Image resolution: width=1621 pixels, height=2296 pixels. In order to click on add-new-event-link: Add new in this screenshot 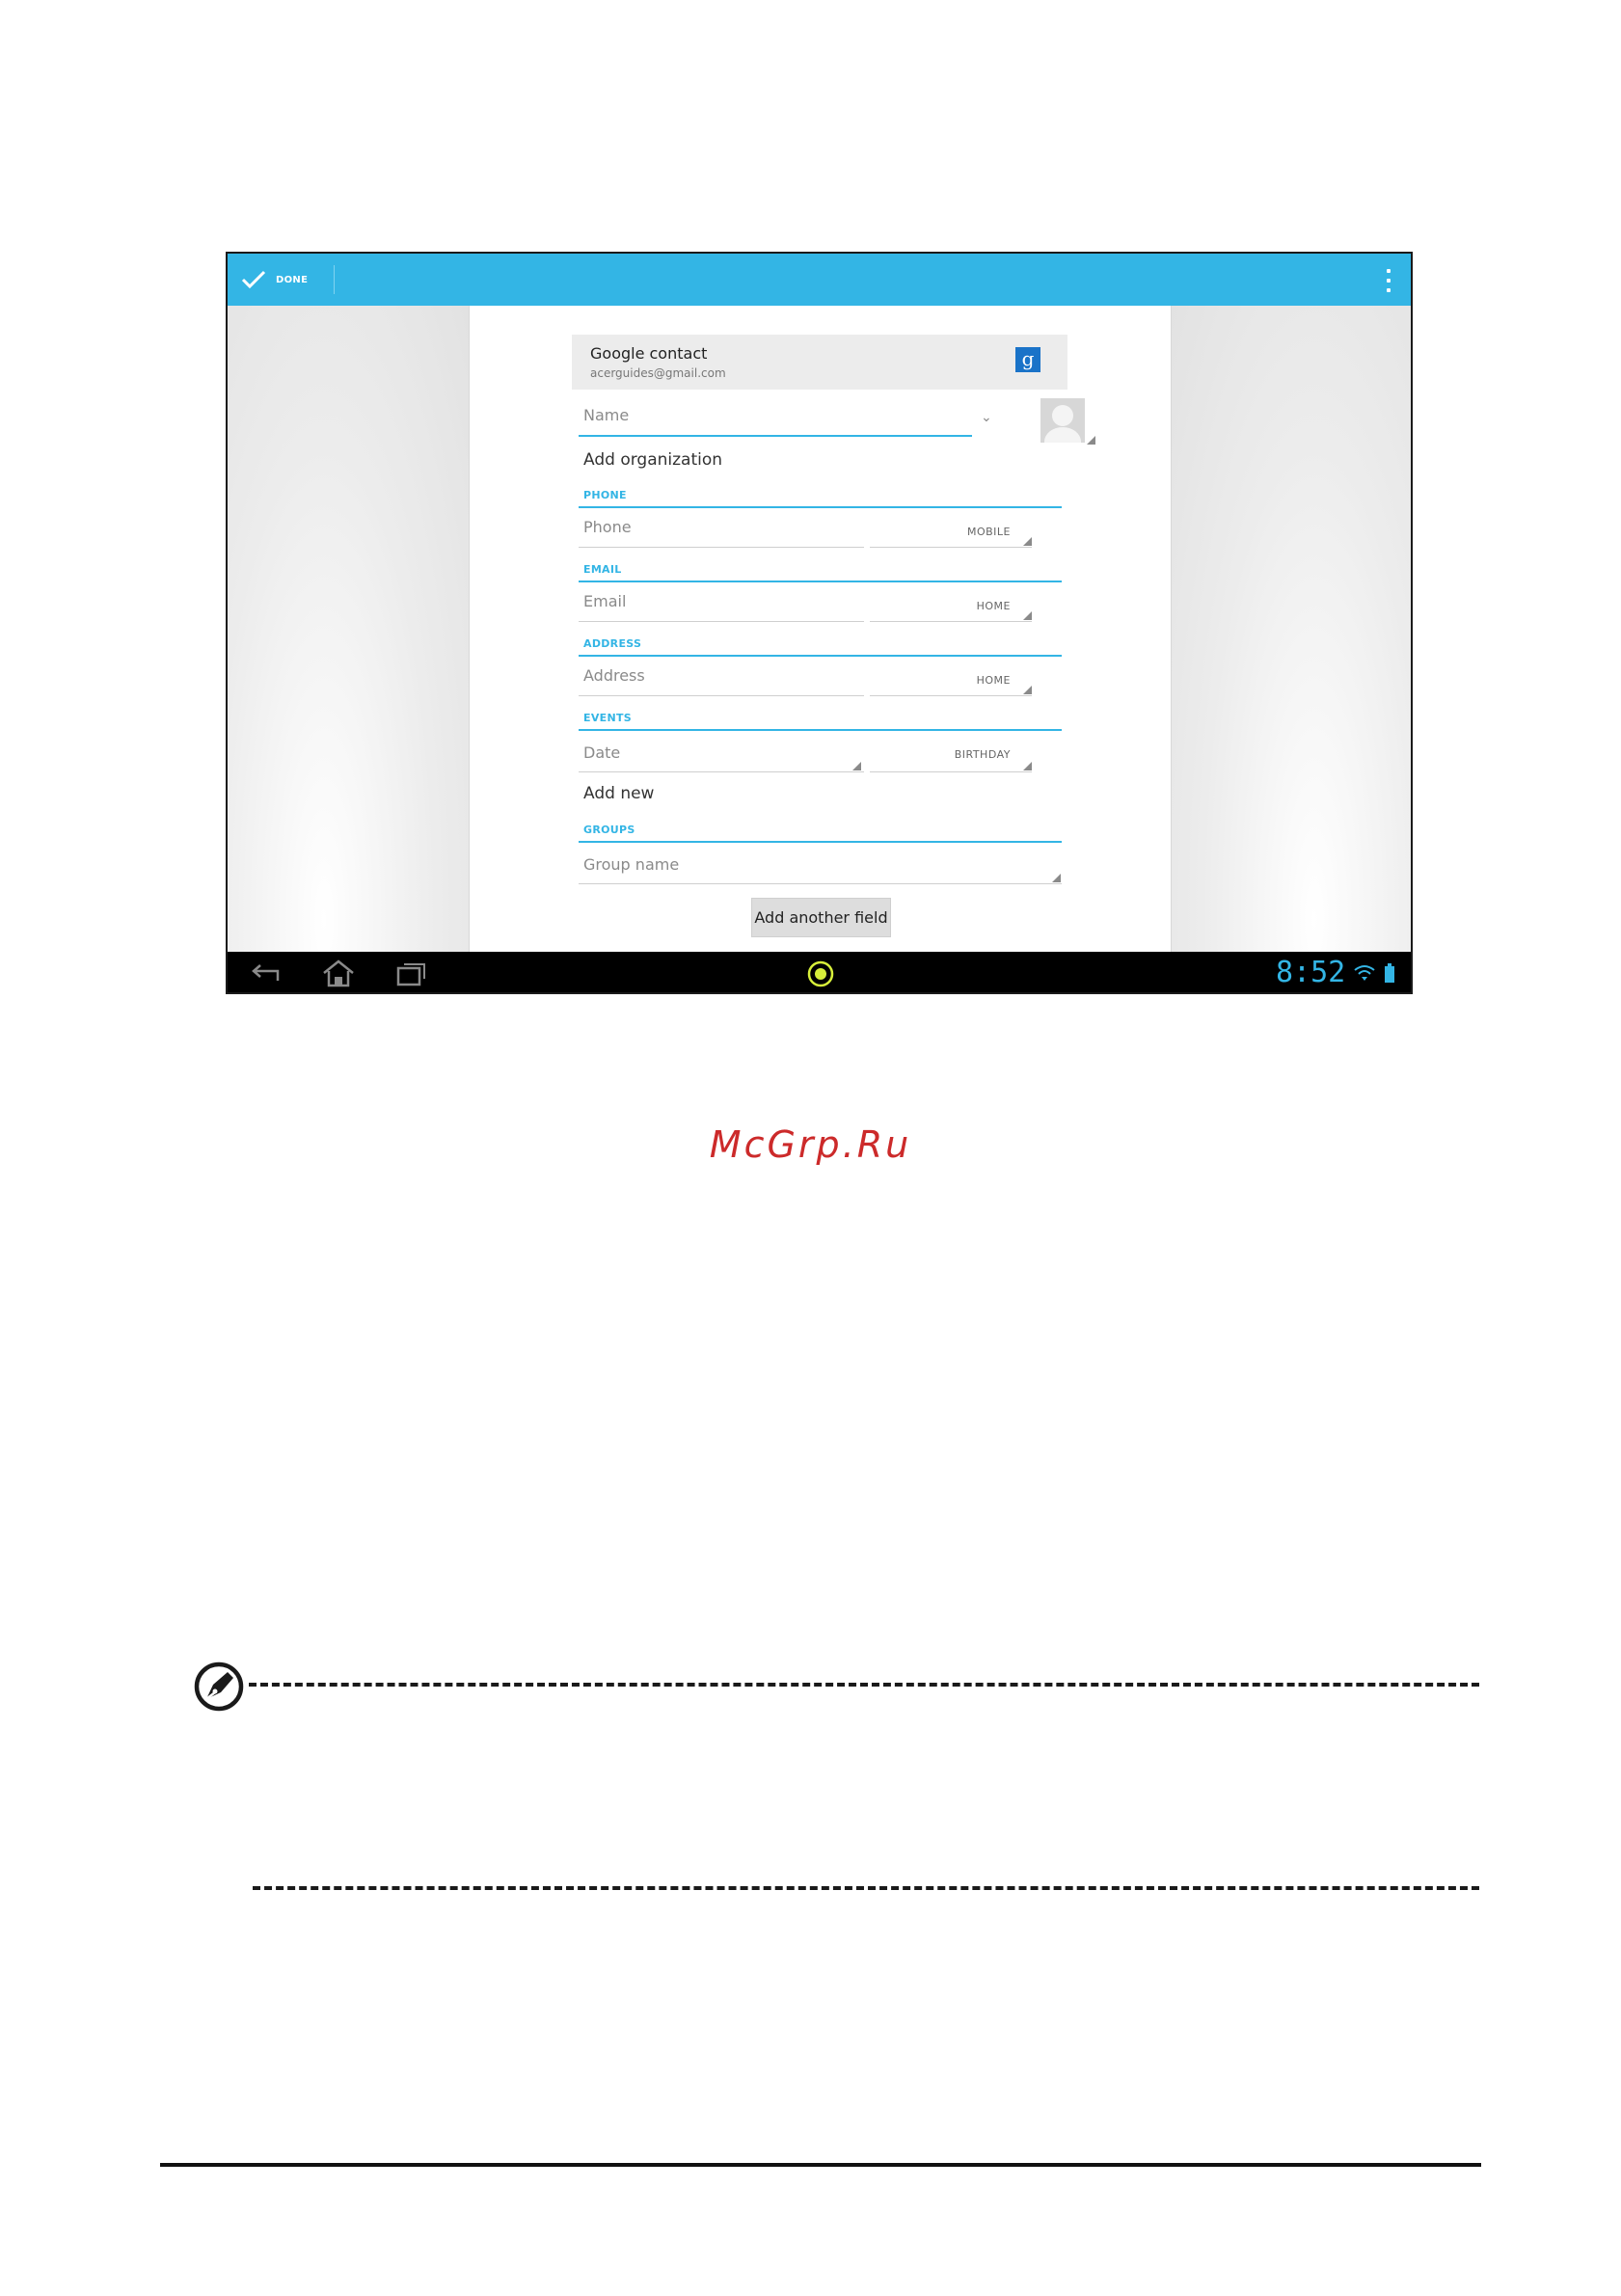, I will do `click(618, 793)`.